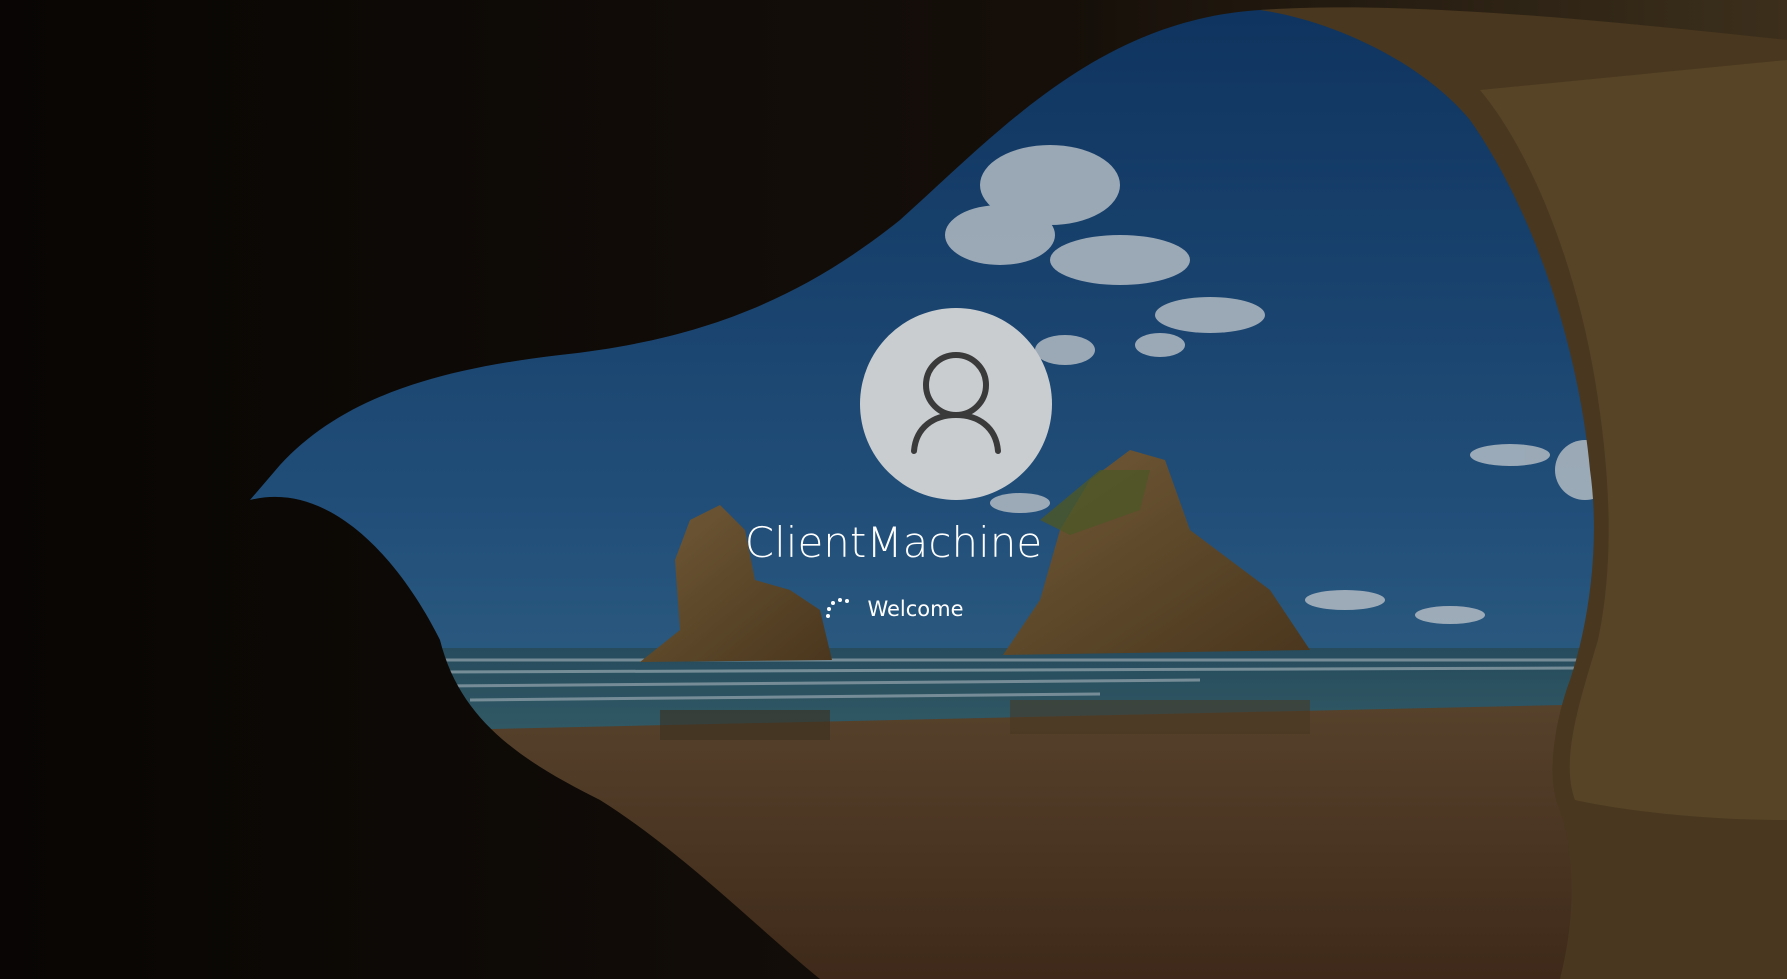 The image size is (1787, 979). Describe the element at coordinates (893, 542) in the screenshot. I see `user-name: ClientMachine` at that location.